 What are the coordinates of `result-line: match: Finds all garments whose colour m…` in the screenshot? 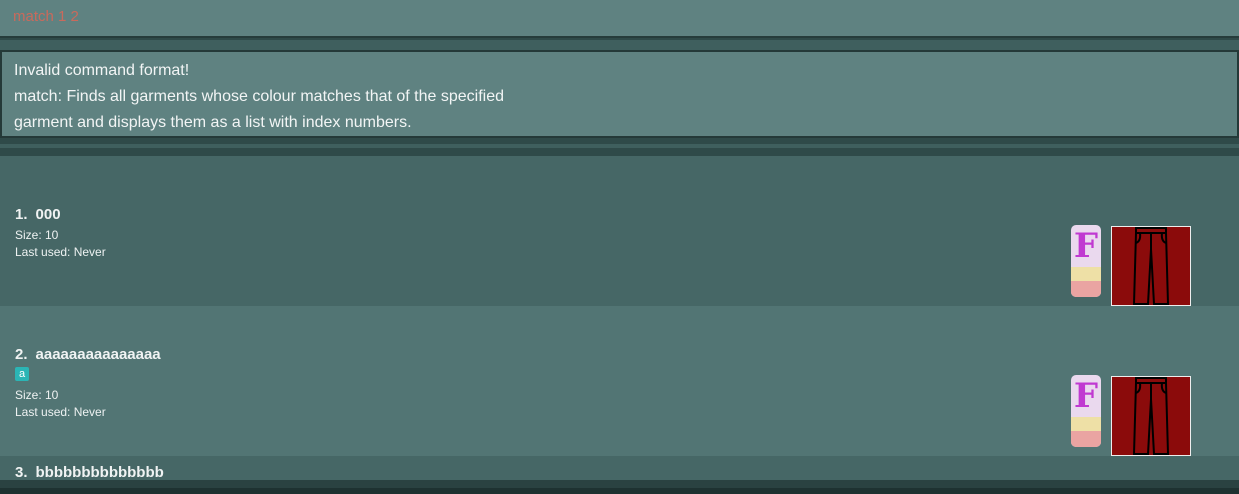 It's located at (259, 96).